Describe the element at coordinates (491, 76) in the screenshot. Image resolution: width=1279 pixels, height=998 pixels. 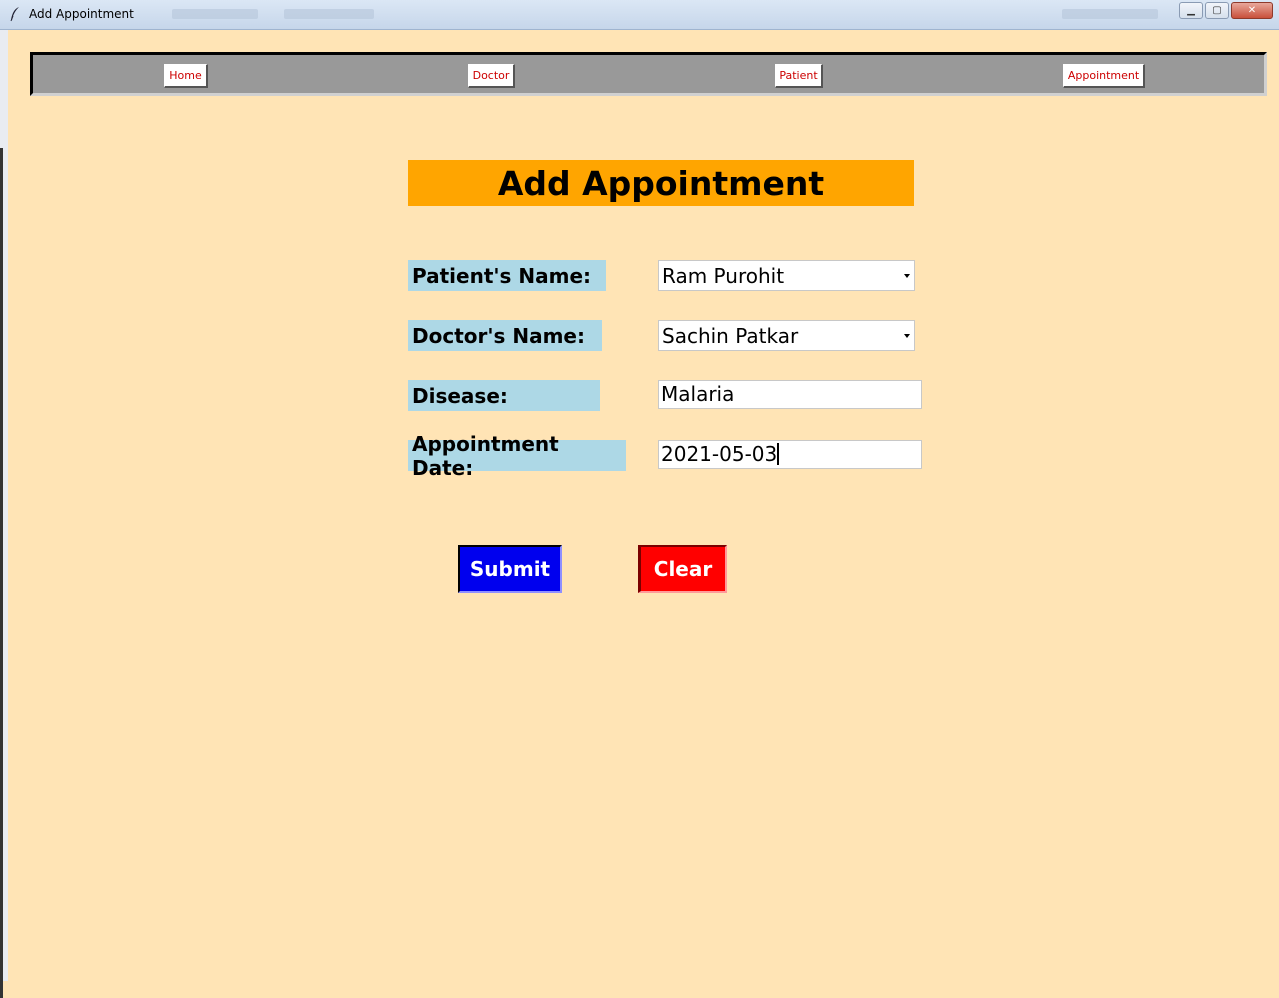
I see `nav-doctor-button: Doctor` at that location.